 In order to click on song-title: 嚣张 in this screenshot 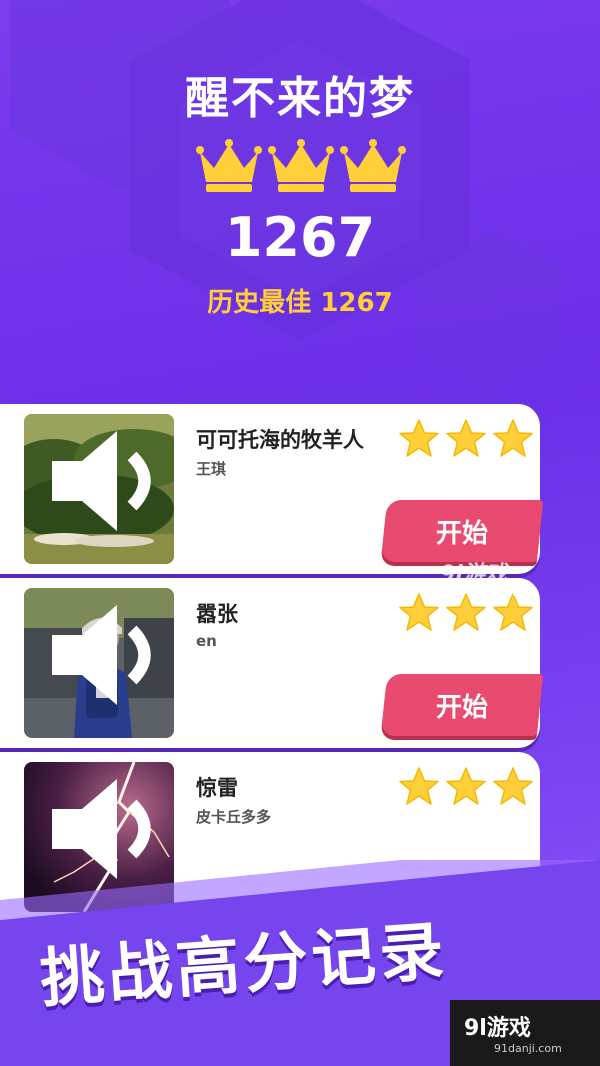, I will do `click(217, 614)`.